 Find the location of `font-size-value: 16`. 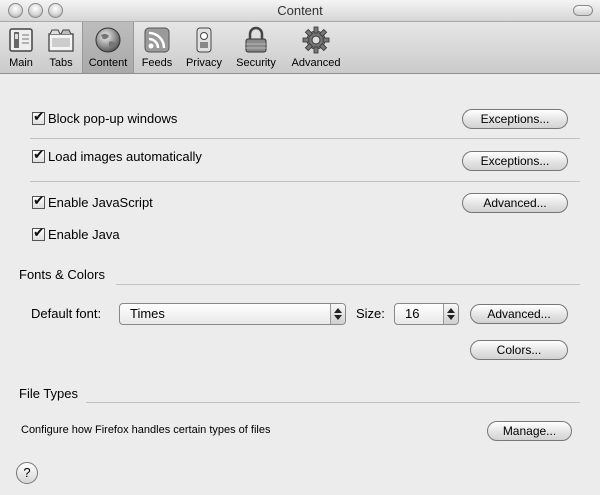

font-size-value: 16 is located at coordinates (412, 313).